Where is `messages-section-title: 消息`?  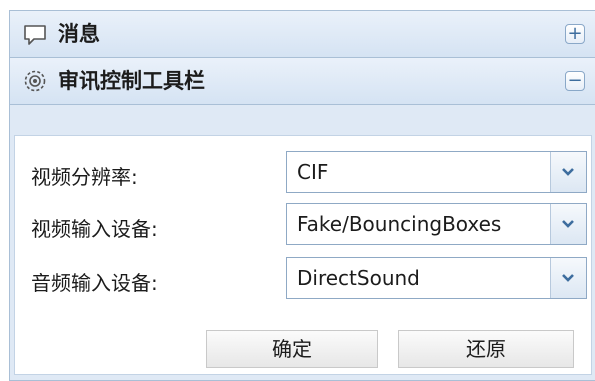
messages-section-title: 消息 is located at coordinates (79, 34).